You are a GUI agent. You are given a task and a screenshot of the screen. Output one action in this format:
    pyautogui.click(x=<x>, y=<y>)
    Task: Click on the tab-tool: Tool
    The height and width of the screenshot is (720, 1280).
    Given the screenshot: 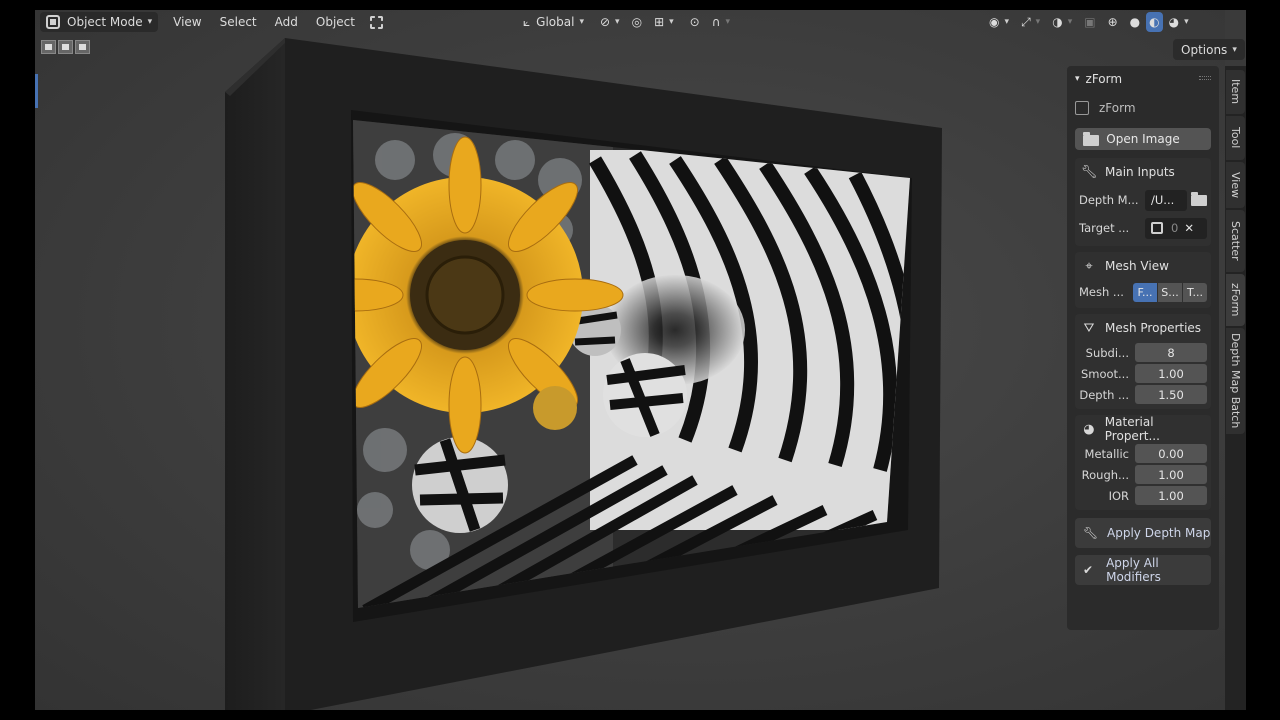 What is the action you would take?
    pyautogui.click(x=1235, y=138)
    